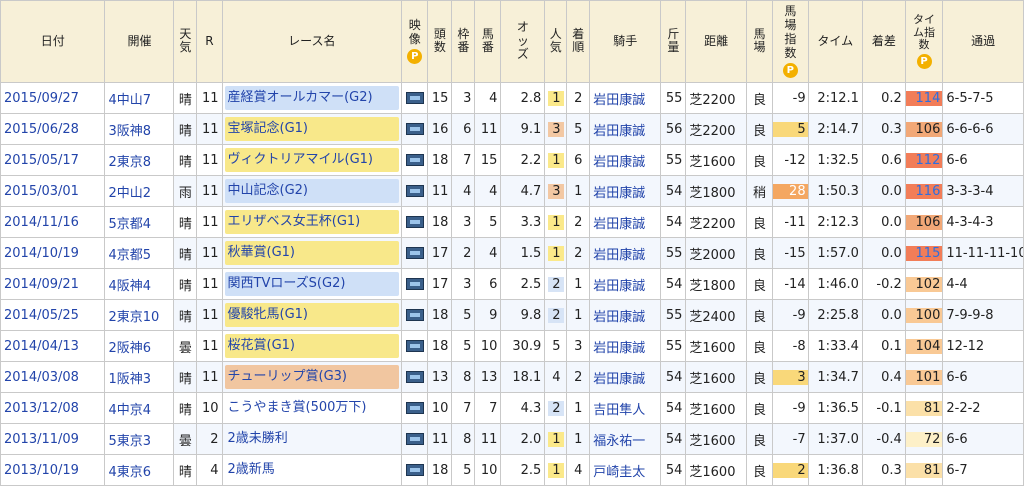  I want to click on venue-link: 1阪神3, so click(139, 377).